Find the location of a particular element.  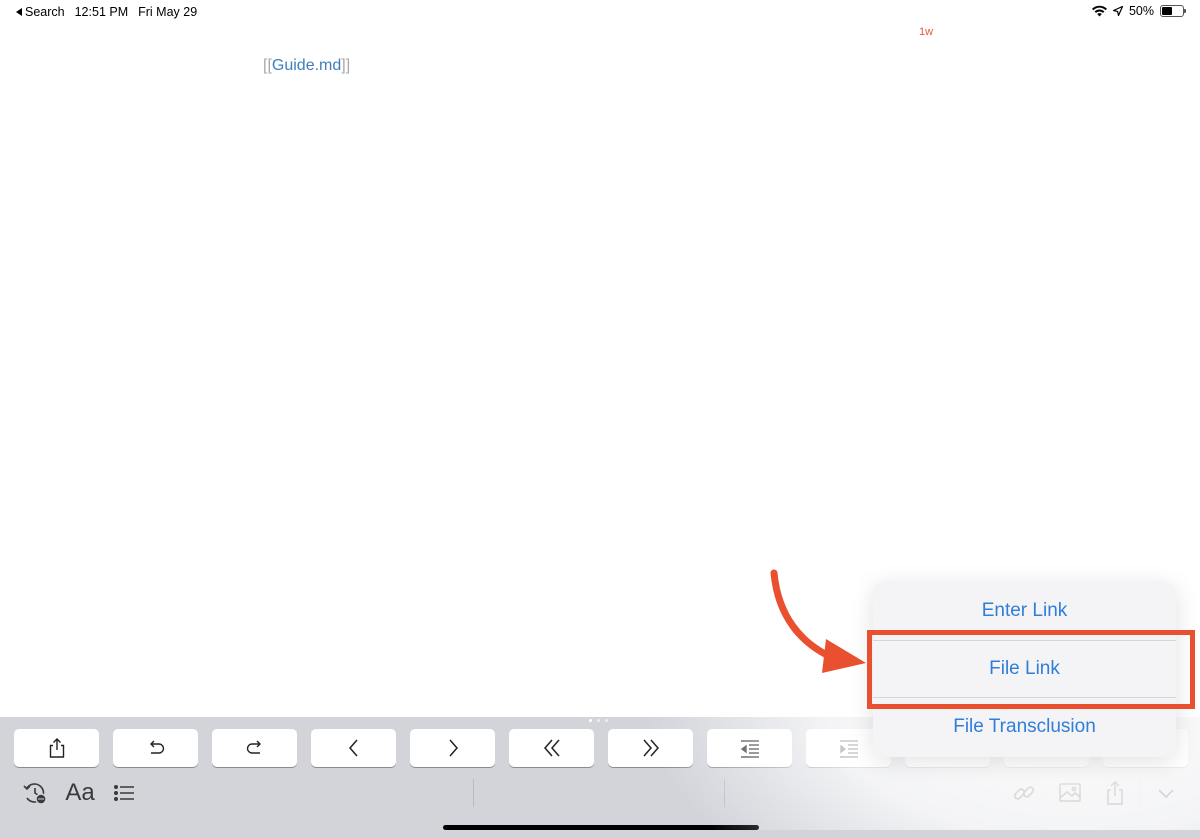

double-chevron-right-icon is located at coordinates (650, 748).